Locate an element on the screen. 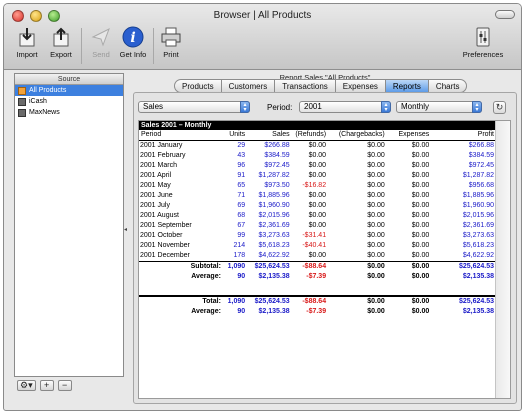 This screenshot has height=414, width=525. column-header: Profit is located at coordinates (462, 135).